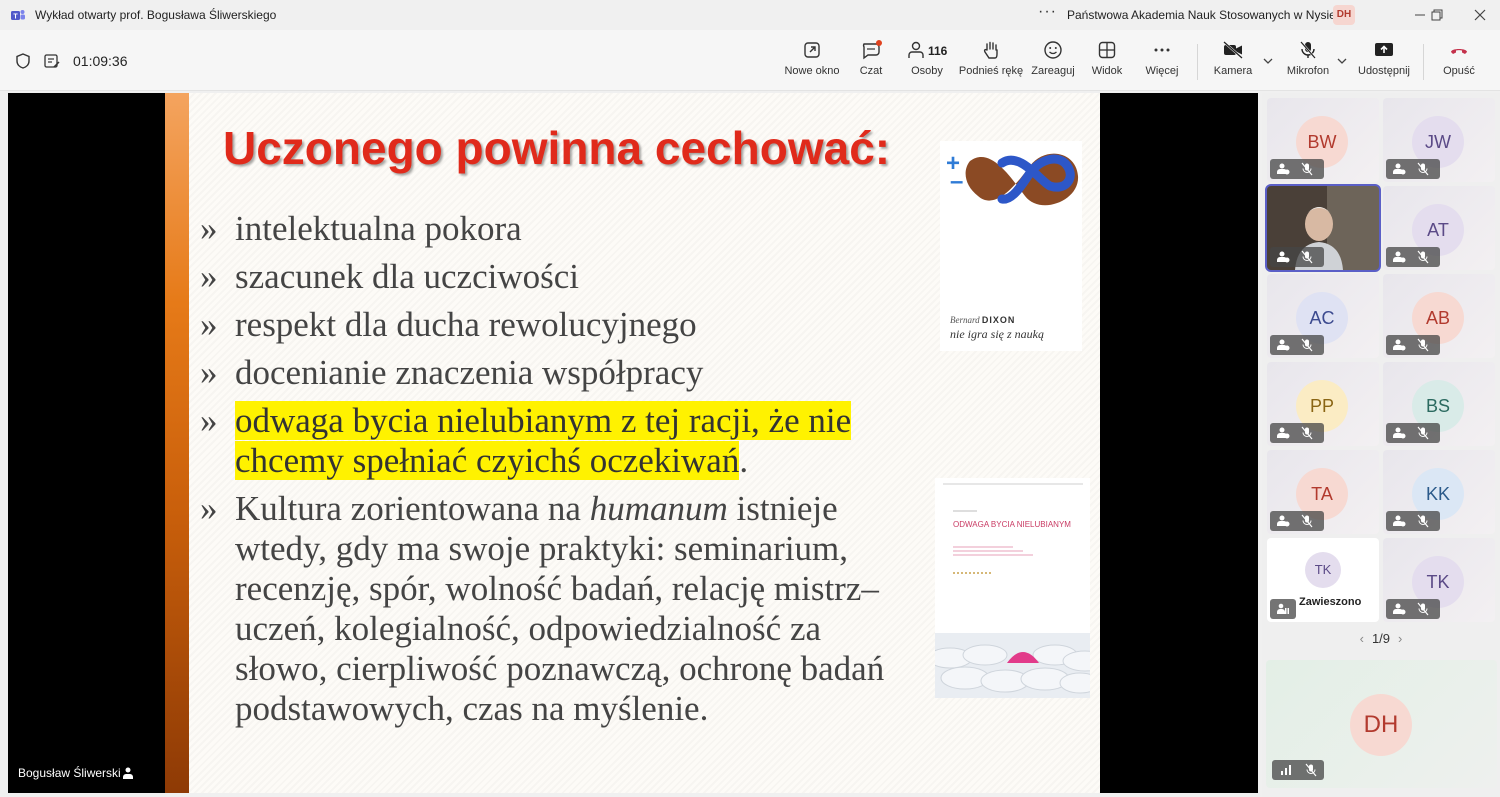 The width and height of the screenshot is (1500, 797). Describe the element at coordinates (1308, 71) in the screenshot. I see `microphone-label: Mikrofon` at that location.